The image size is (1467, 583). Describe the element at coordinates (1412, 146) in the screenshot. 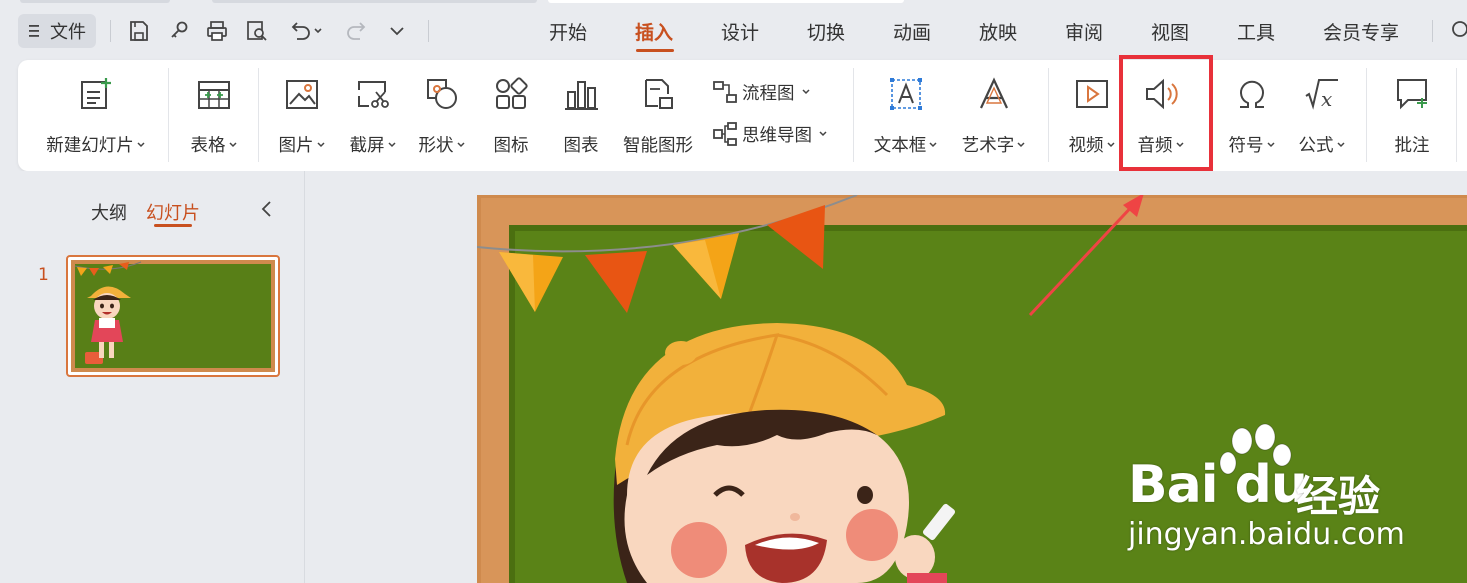

I see `comment-label: 批注` at that location.